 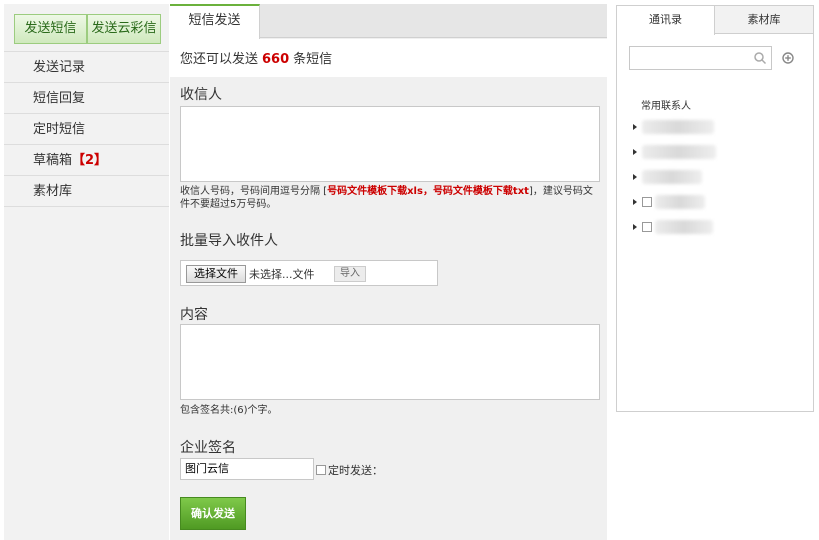 What do you see at coordinates (254, 191) in the screenshot?
I see `hint-text: 收信人号码，号码间用逗号分隔 [` at bounding box center [254, 191].